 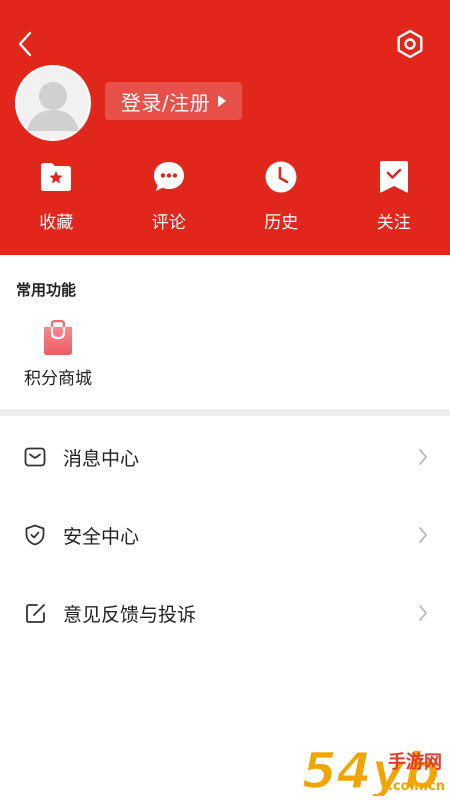 I want to click on login-register-button: 登录/注册, so click(x=173, y=101).